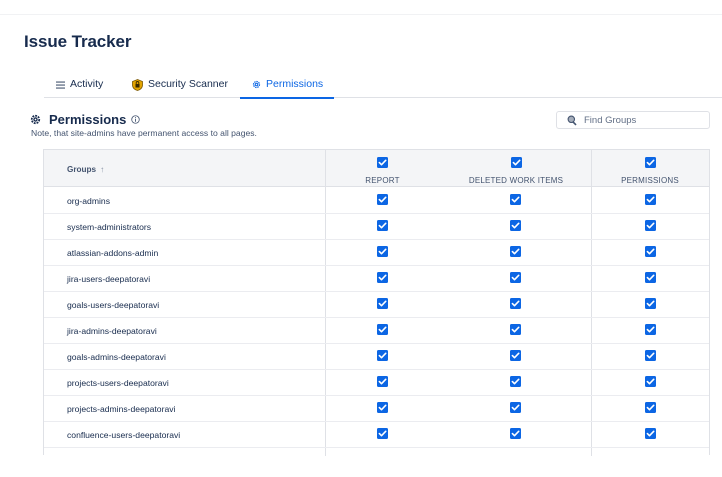 This screenshot has height=477, width=722. I want to click on table-row: confluence-users-deepatoravi, so click(376, 435).